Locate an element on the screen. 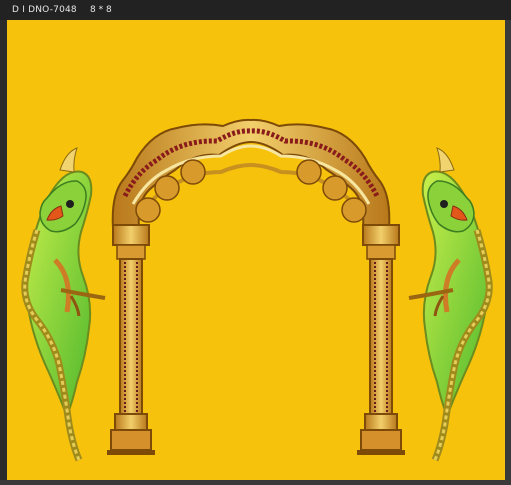 The width and height of the screenshot is (511, 485). title-bar: D I DNO-7048 8 * 8 is located at coordinates (255, 10).